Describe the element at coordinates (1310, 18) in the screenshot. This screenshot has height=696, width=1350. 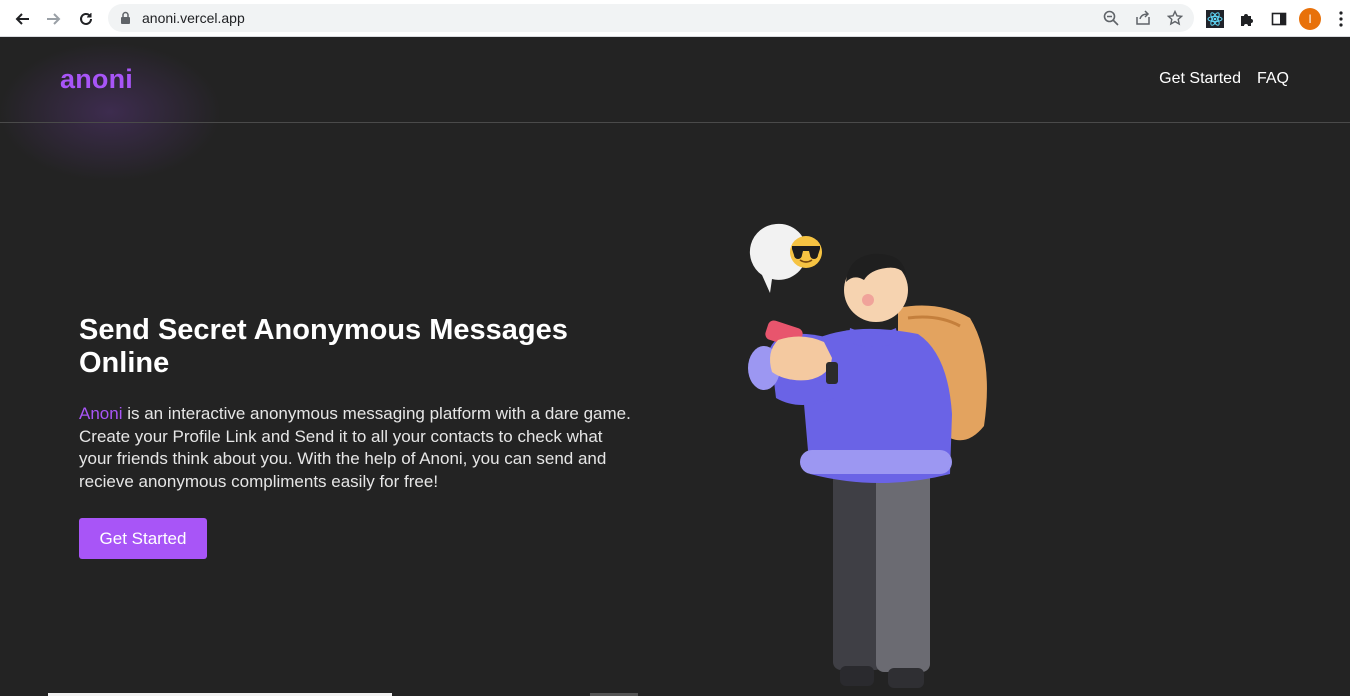
I see `profile-avatar: I` at that location.